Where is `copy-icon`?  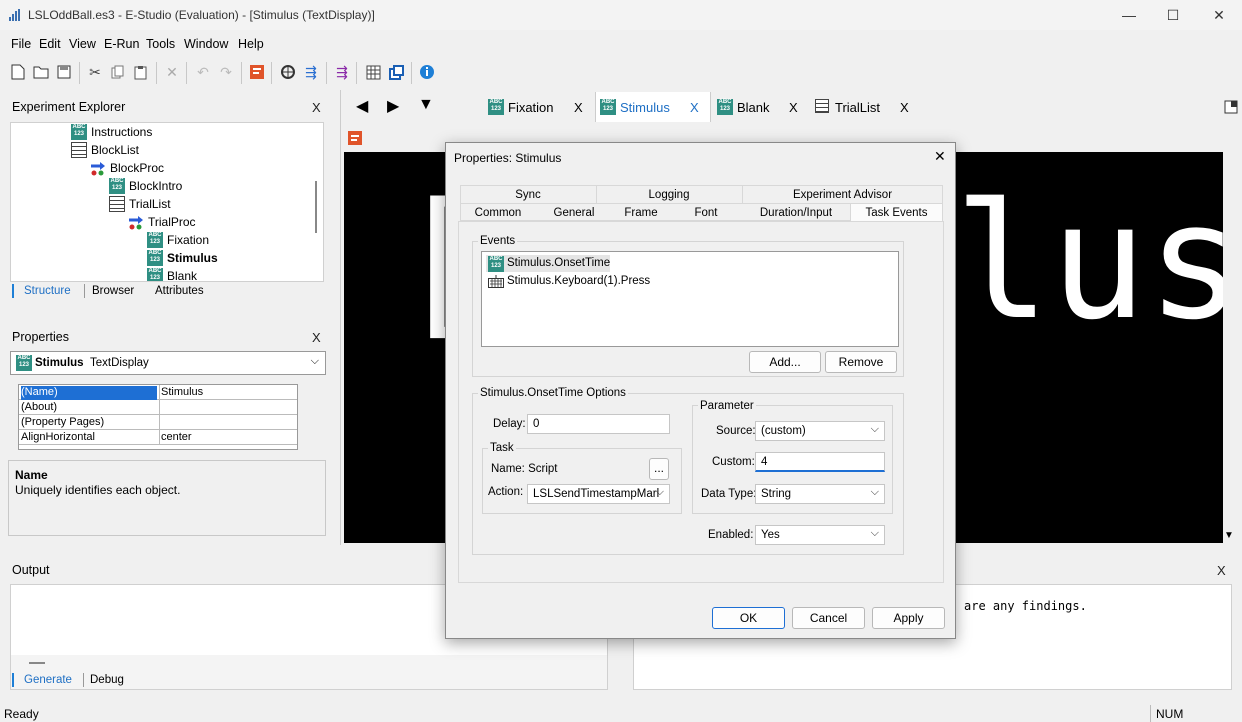
copy-icon is located at coordinates (118, 72).